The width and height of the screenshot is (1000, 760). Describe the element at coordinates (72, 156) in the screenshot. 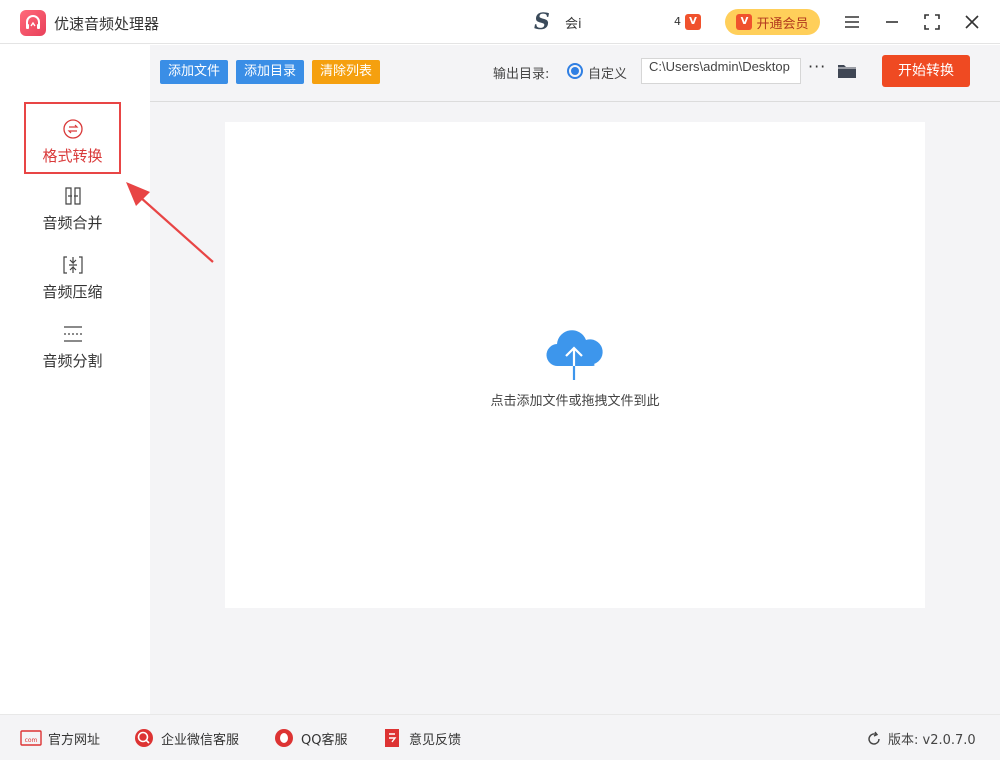

I see `sidebar-item-label: 格式转换` at that location.